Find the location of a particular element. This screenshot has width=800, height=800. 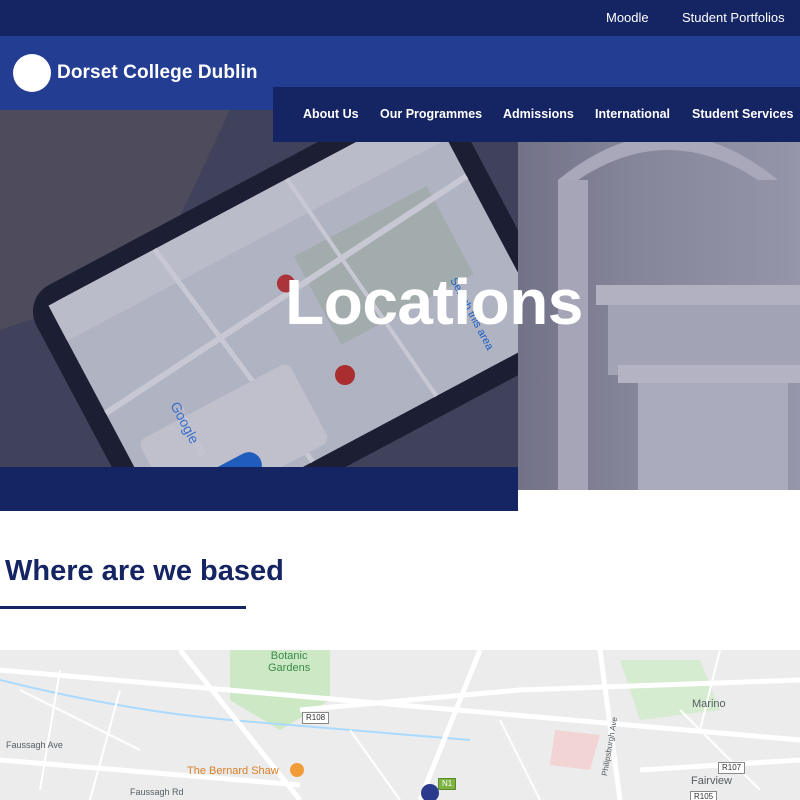

moodle-link: Moodle is located at coordinates (627, 17).